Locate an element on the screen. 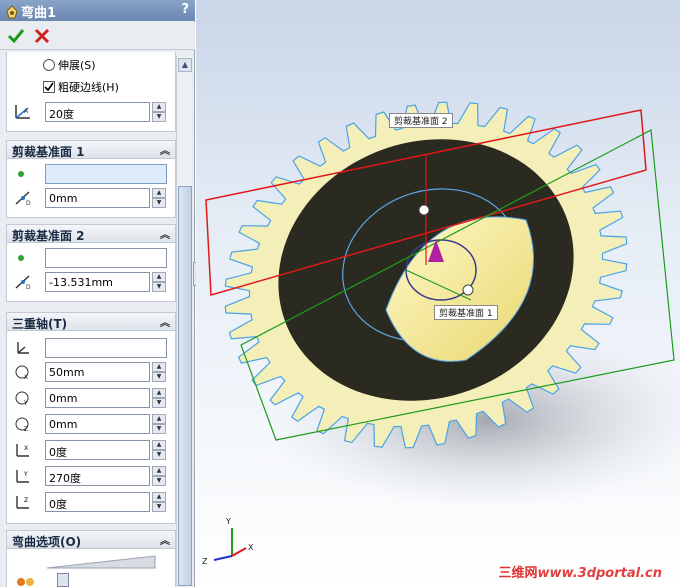 The height and width of the screenshot is (587, 680). rough-edges-checkbox: 粗硬边线(H) is located at coordinates (103, 87).